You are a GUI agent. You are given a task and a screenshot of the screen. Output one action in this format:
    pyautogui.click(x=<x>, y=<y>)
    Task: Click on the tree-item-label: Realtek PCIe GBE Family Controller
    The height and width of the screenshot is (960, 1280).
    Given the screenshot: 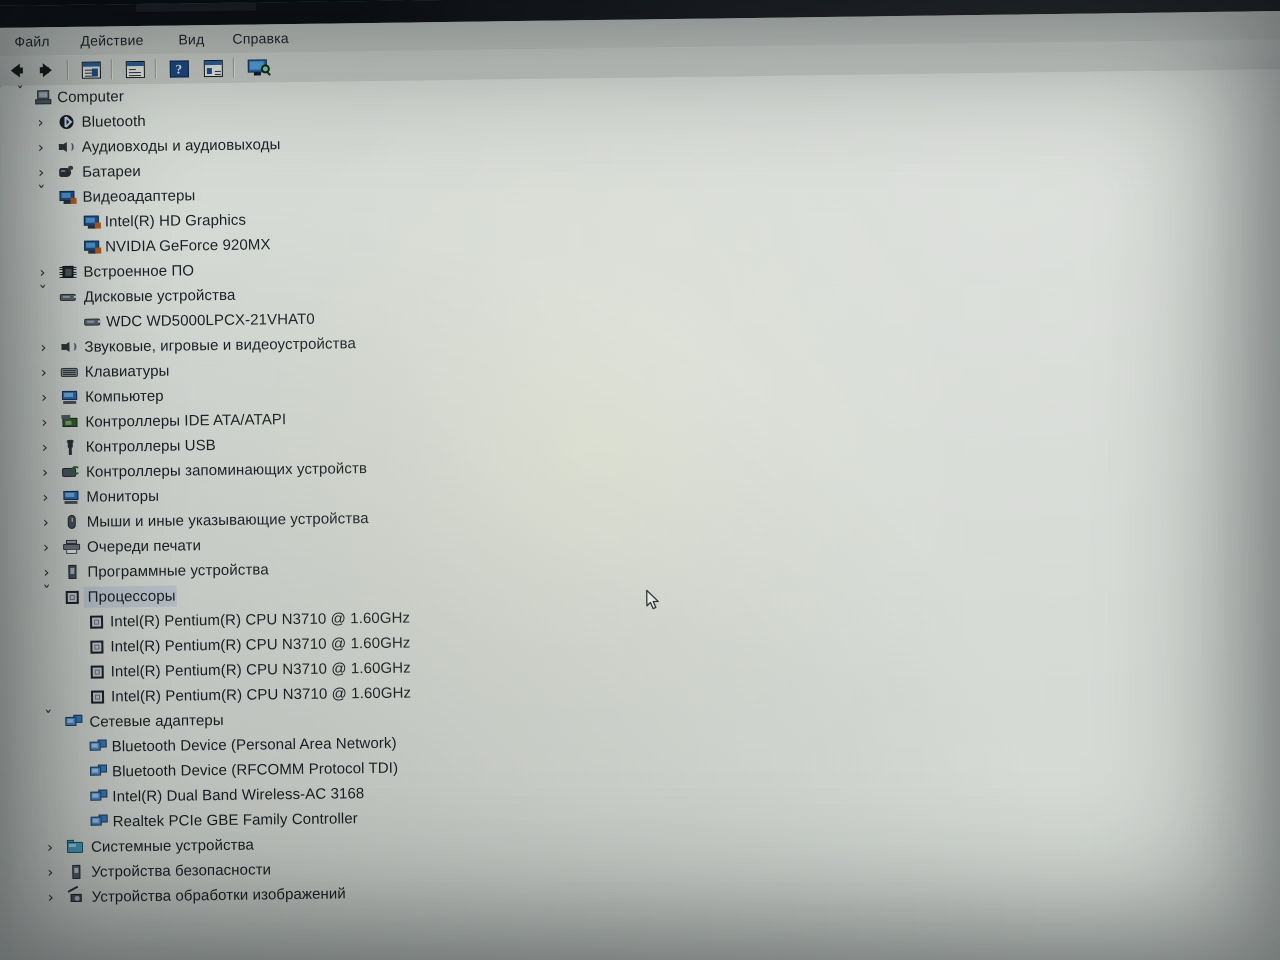 What is the action you would take?
    pyautogui.click(x=235, y=820)
    